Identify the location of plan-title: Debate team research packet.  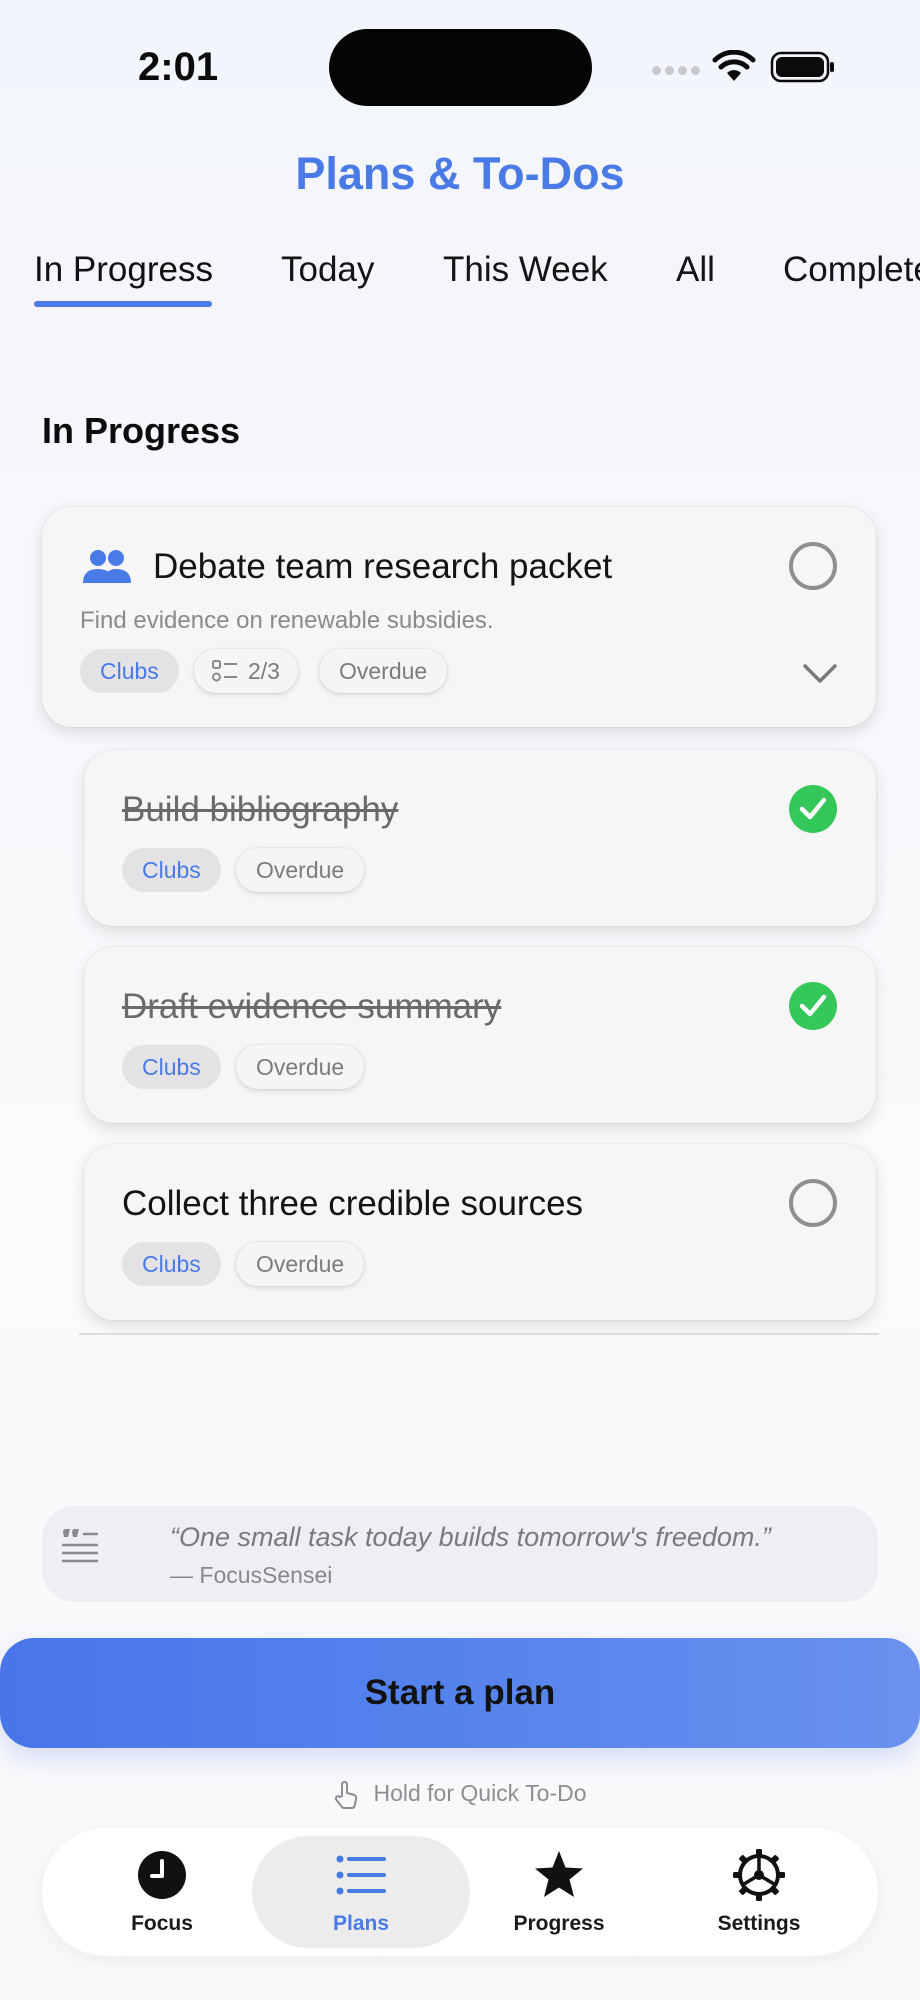
(383, 566).